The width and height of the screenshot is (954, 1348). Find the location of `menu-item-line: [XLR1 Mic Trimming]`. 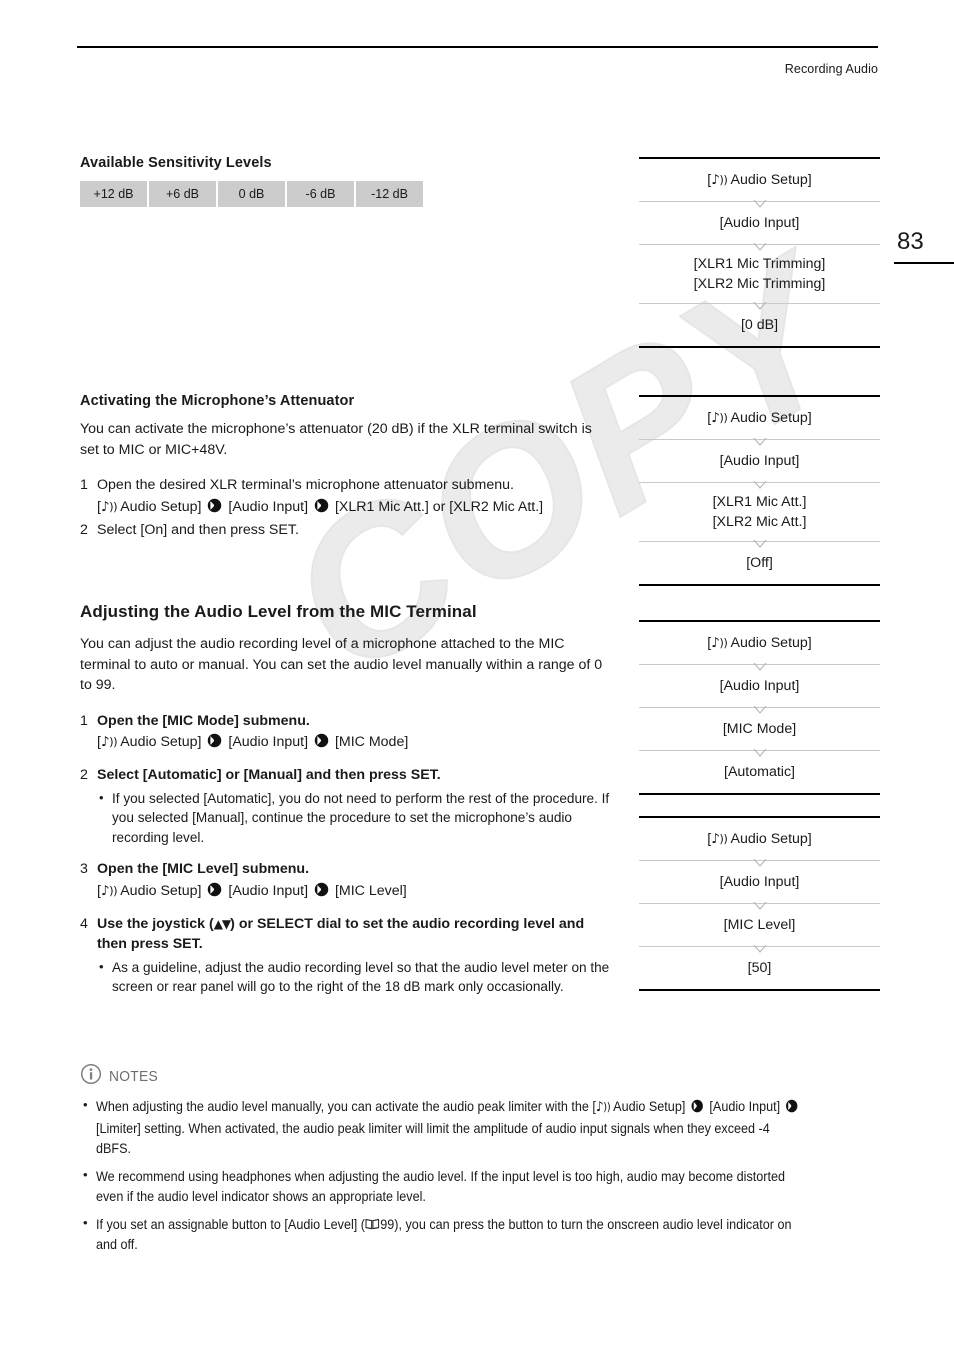

menu-item-line: [XLR1 Mic Trimming] is located at coordinates (759, 264).